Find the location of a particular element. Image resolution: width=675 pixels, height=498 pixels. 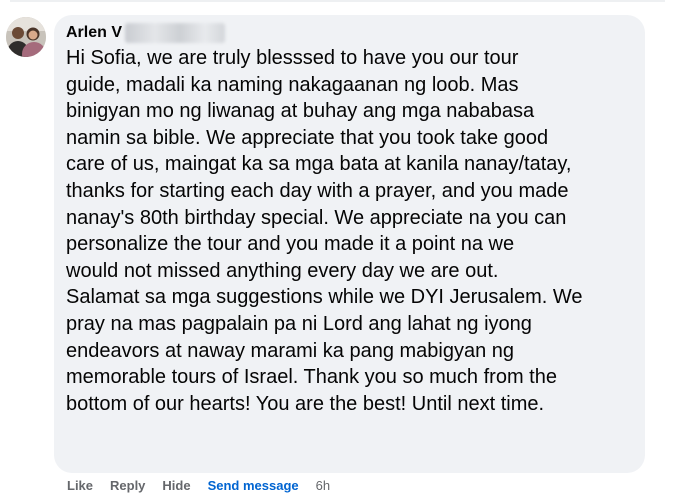

divider is located at coordinates (337, 1).